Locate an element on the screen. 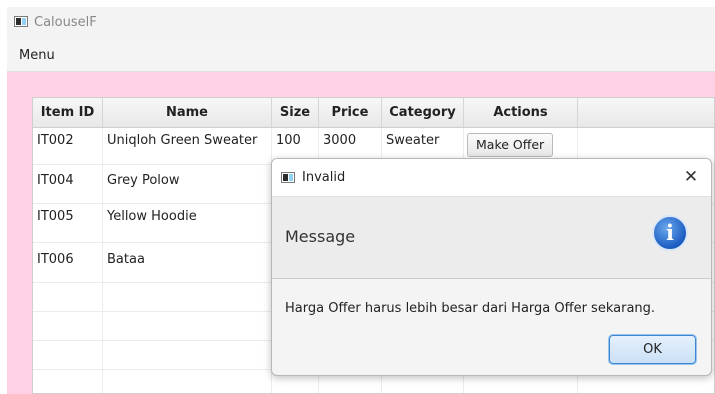 The image size is (715, 394). cell-item-id: IT004 is located at coordinates (68, 184).